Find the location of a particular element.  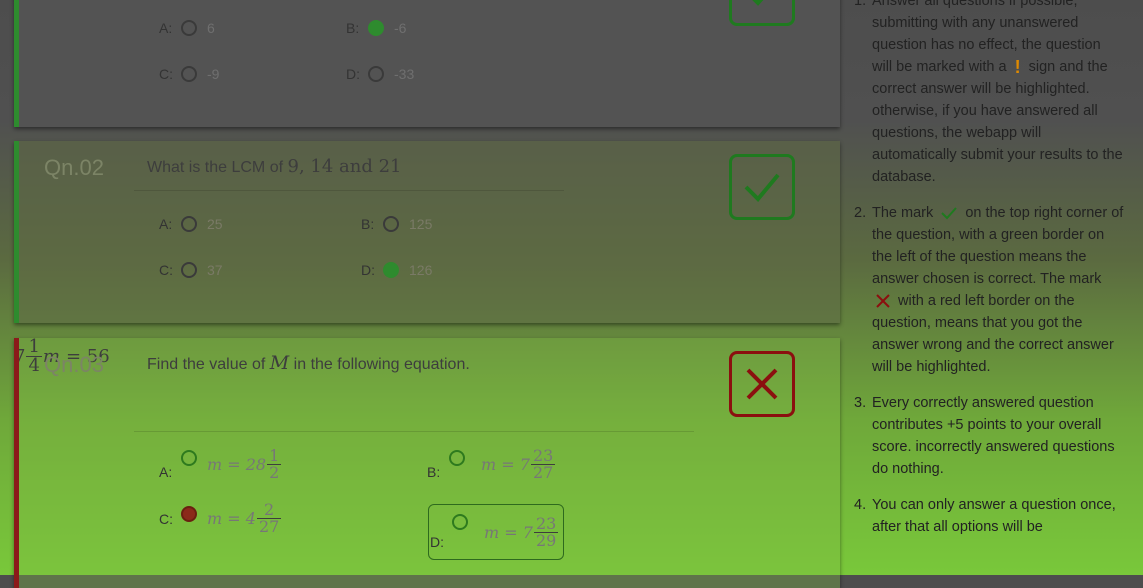

option-lhs: m = 4 is located at coordinates (231, 518).